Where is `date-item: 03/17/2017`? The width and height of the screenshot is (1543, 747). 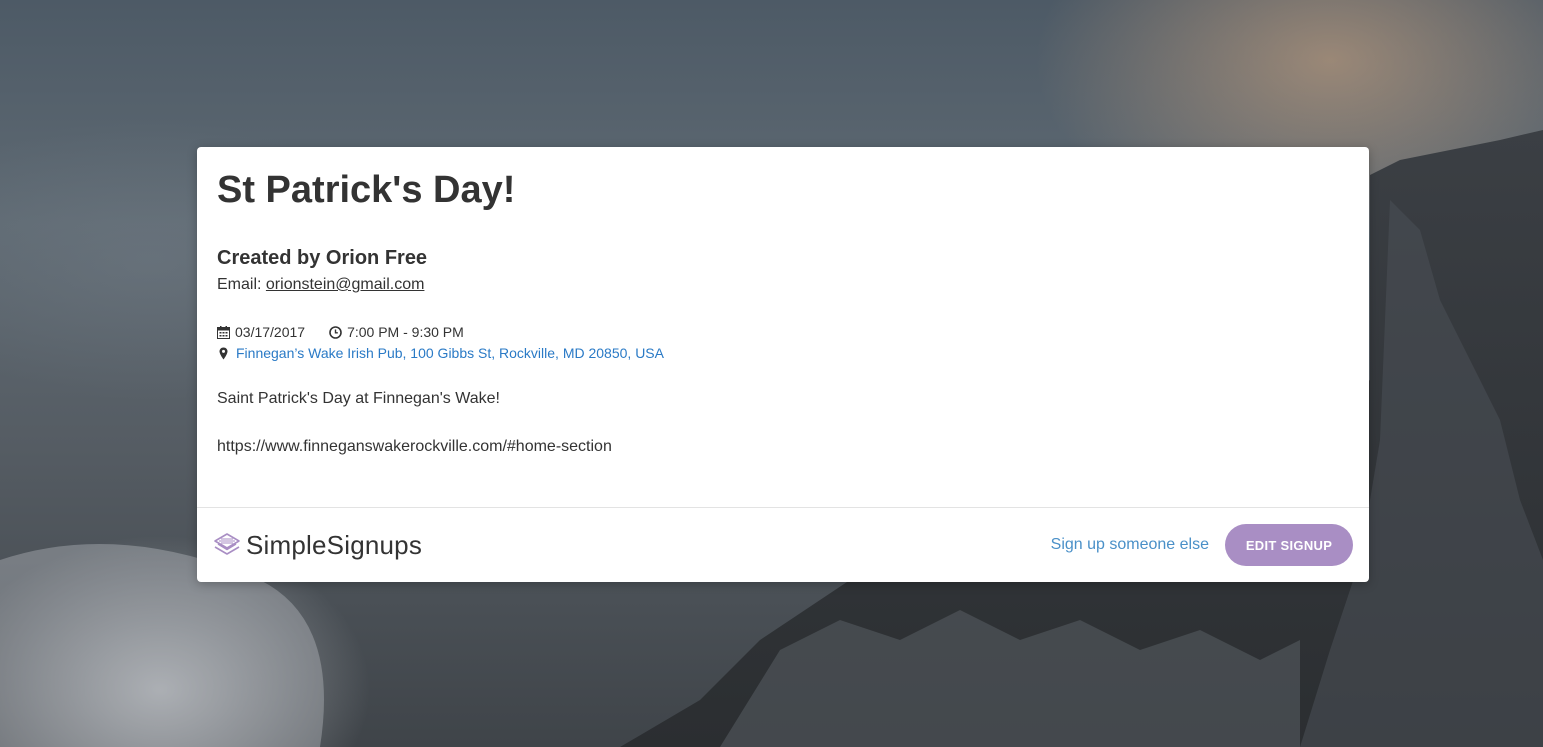 date-item: 03/17/2017 is located at coordinates (261, 332).